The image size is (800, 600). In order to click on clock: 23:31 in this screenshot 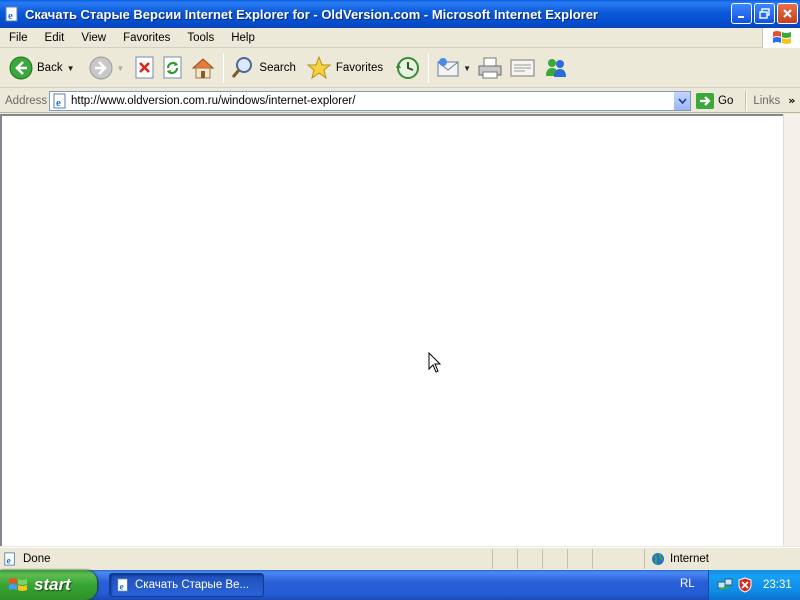, I will do `click(777, 585)`.